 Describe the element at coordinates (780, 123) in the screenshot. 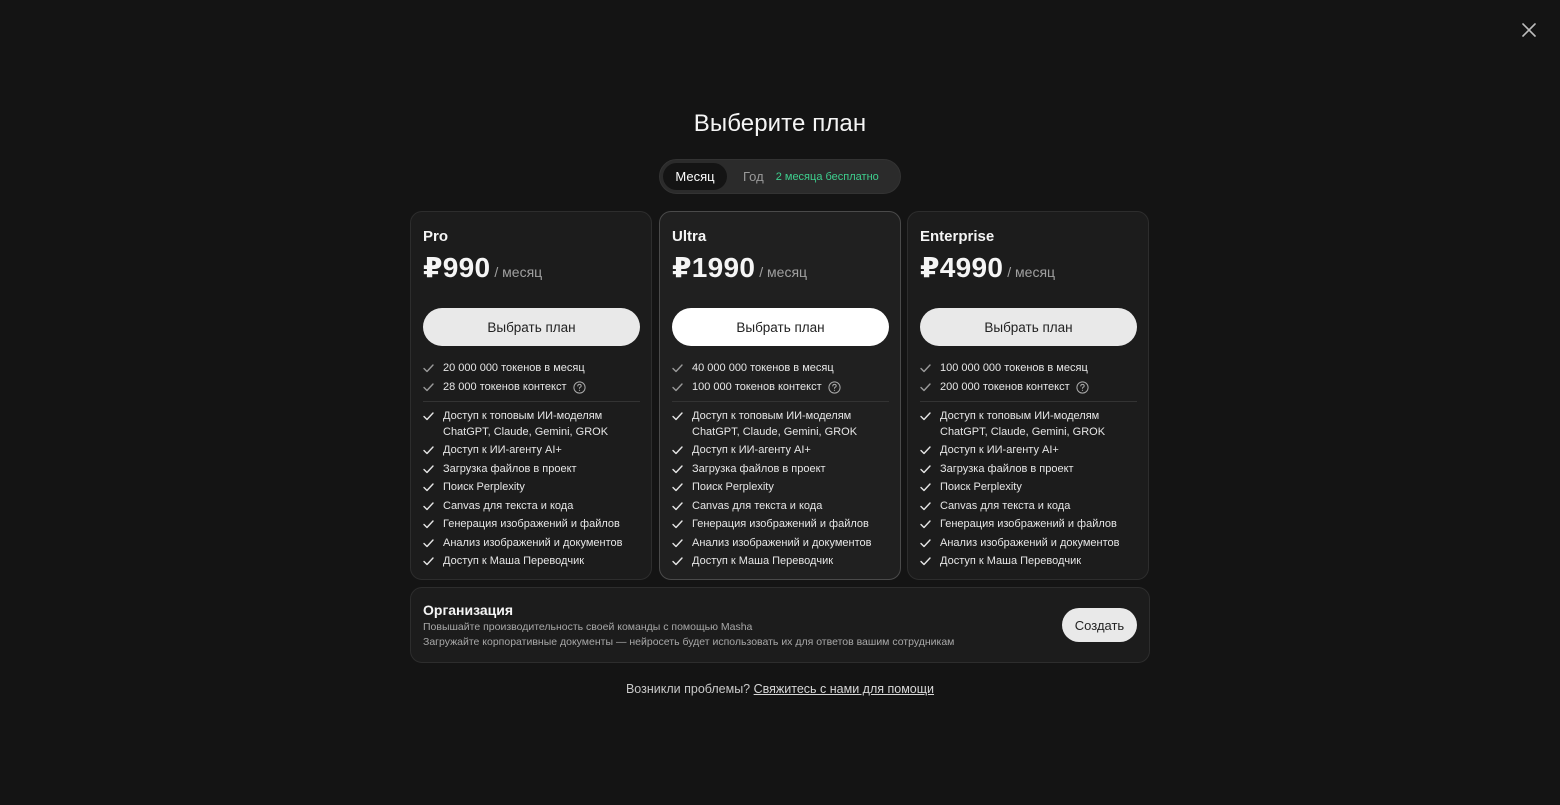

I see `page-title: Выберите план` at that location.